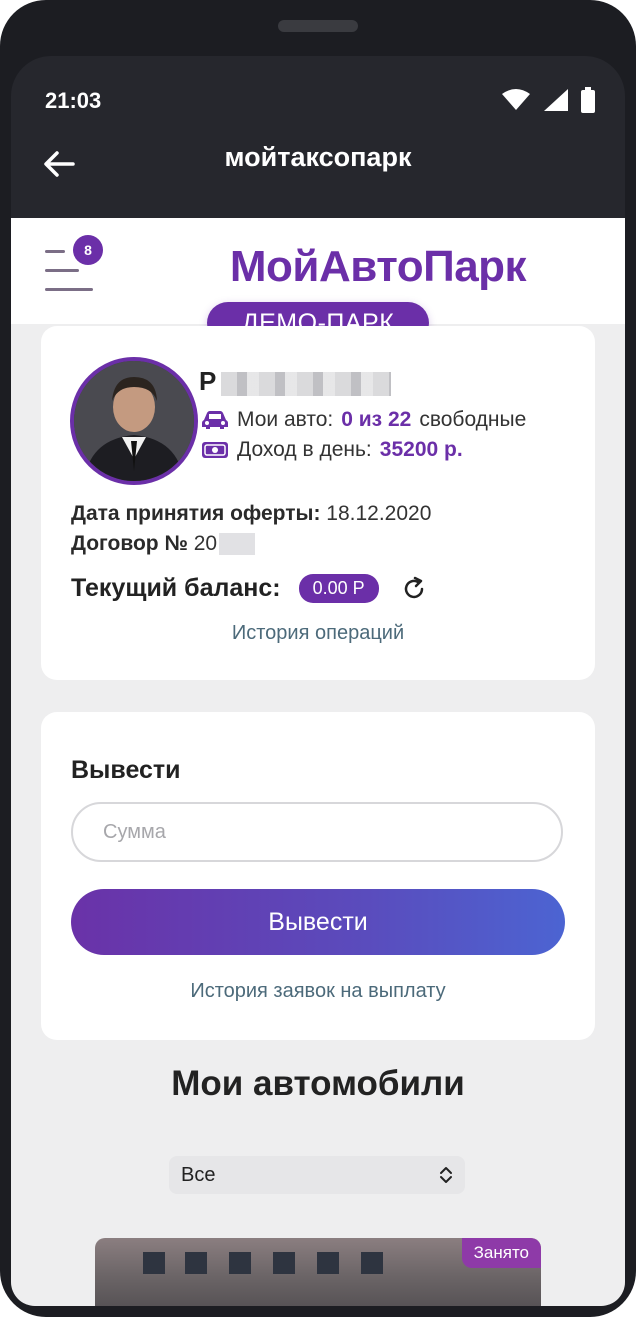  What do you see at coordinates (88, 250) in the screenshot?
I see `notification-badge: 8` at bounding box center [88, 250].